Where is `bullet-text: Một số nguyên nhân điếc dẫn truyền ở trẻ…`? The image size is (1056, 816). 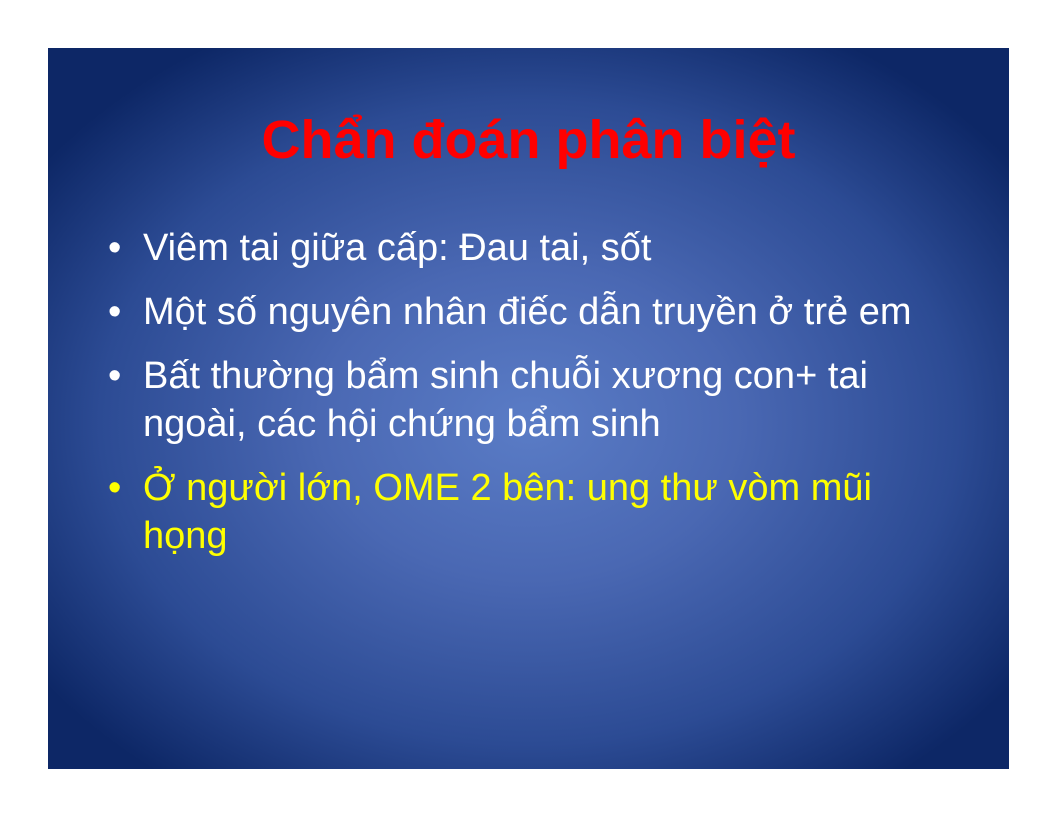
bullet-text: Một số nguyên nhân điếc dẫn truyền ở trẻ… is located at coordinates (527, 312).